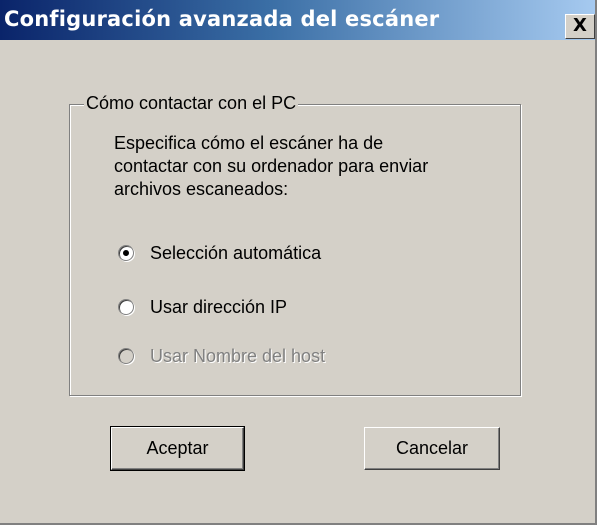  I want to click on radio-label-automatic: Selección automática, so click(236, 252).